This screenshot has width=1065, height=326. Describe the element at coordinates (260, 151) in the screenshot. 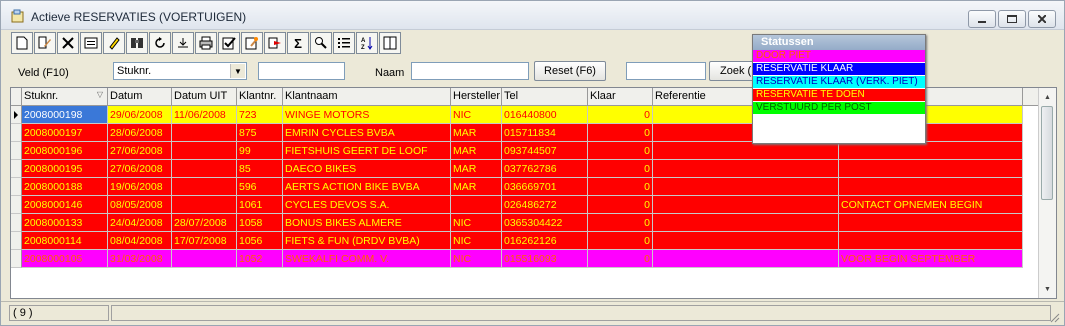

I see `cell-klantnr: 99` at that location.